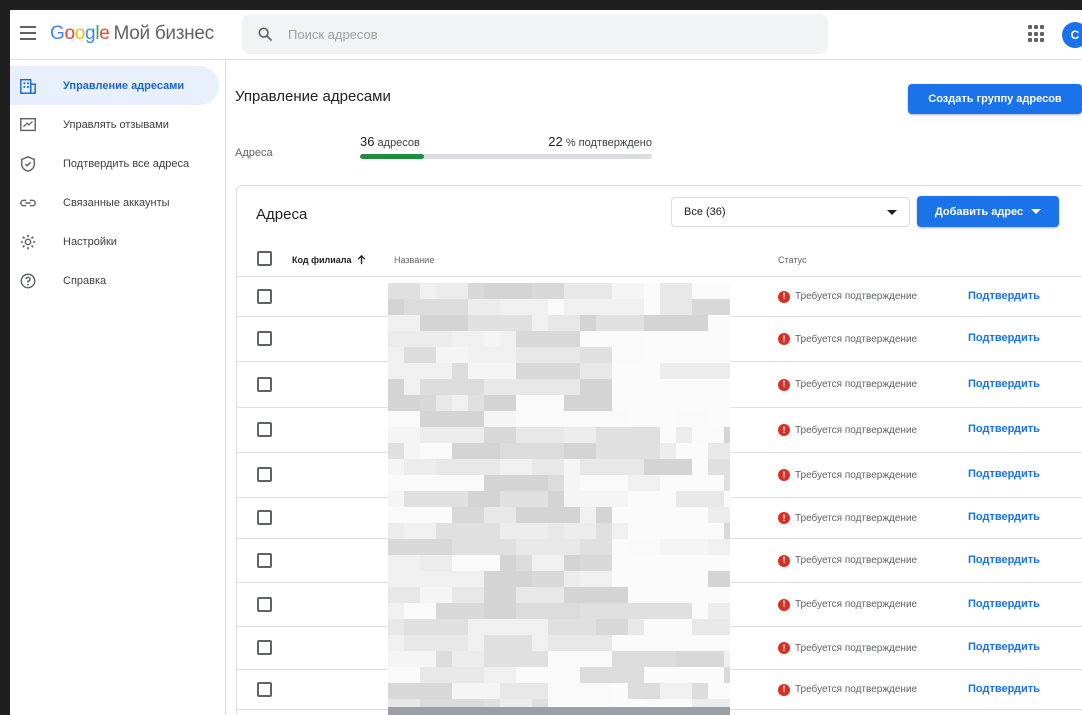  I want to click on sidebar-item-5: Настройки, so click(114, 241).